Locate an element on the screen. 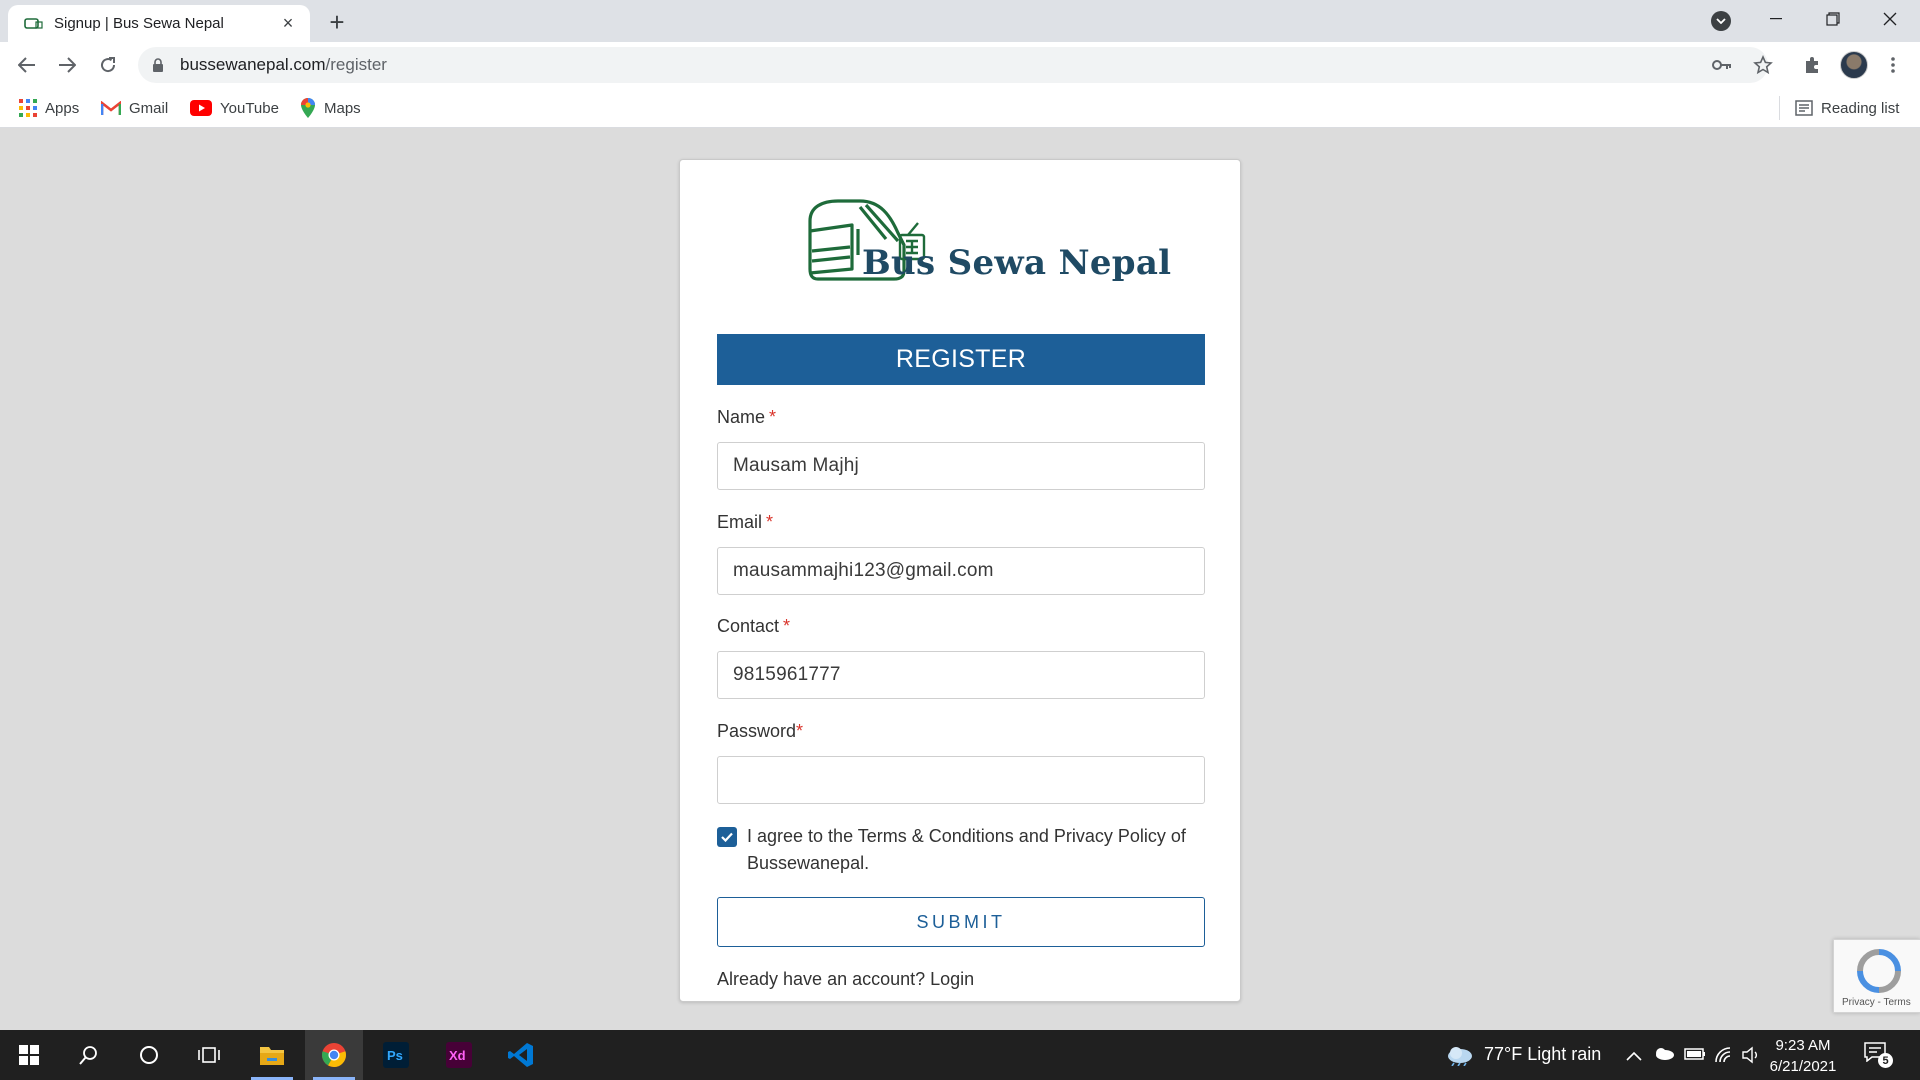  youtube-icon is located at coordinates (201, 108).